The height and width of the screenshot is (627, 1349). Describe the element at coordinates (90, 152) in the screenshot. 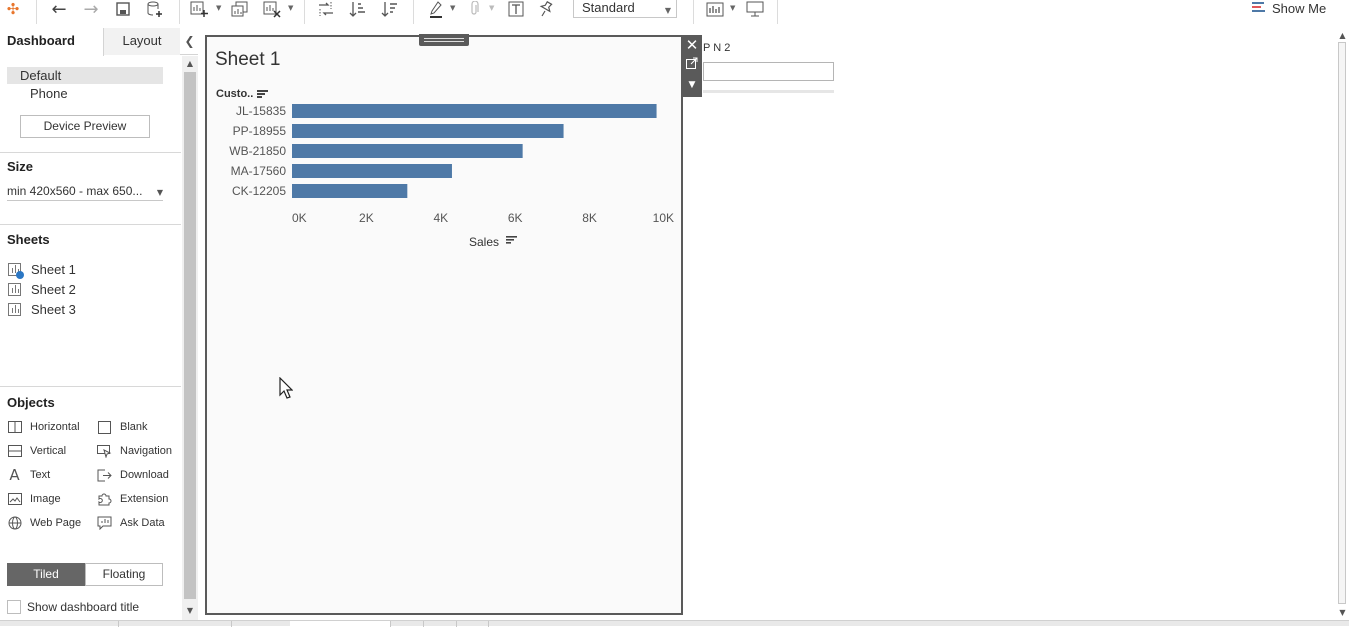

I see `divider` at that location.